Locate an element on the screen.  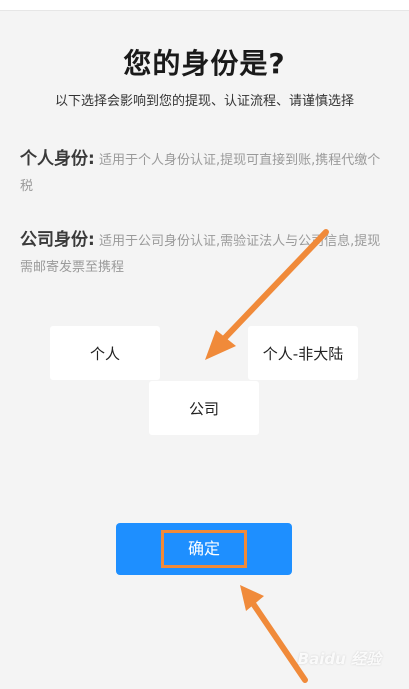
personal-identity-description: 个人身份: 适用于个人身份认证,提现可直接到账,携程代缴个税 is located at coordinates (206, 173).